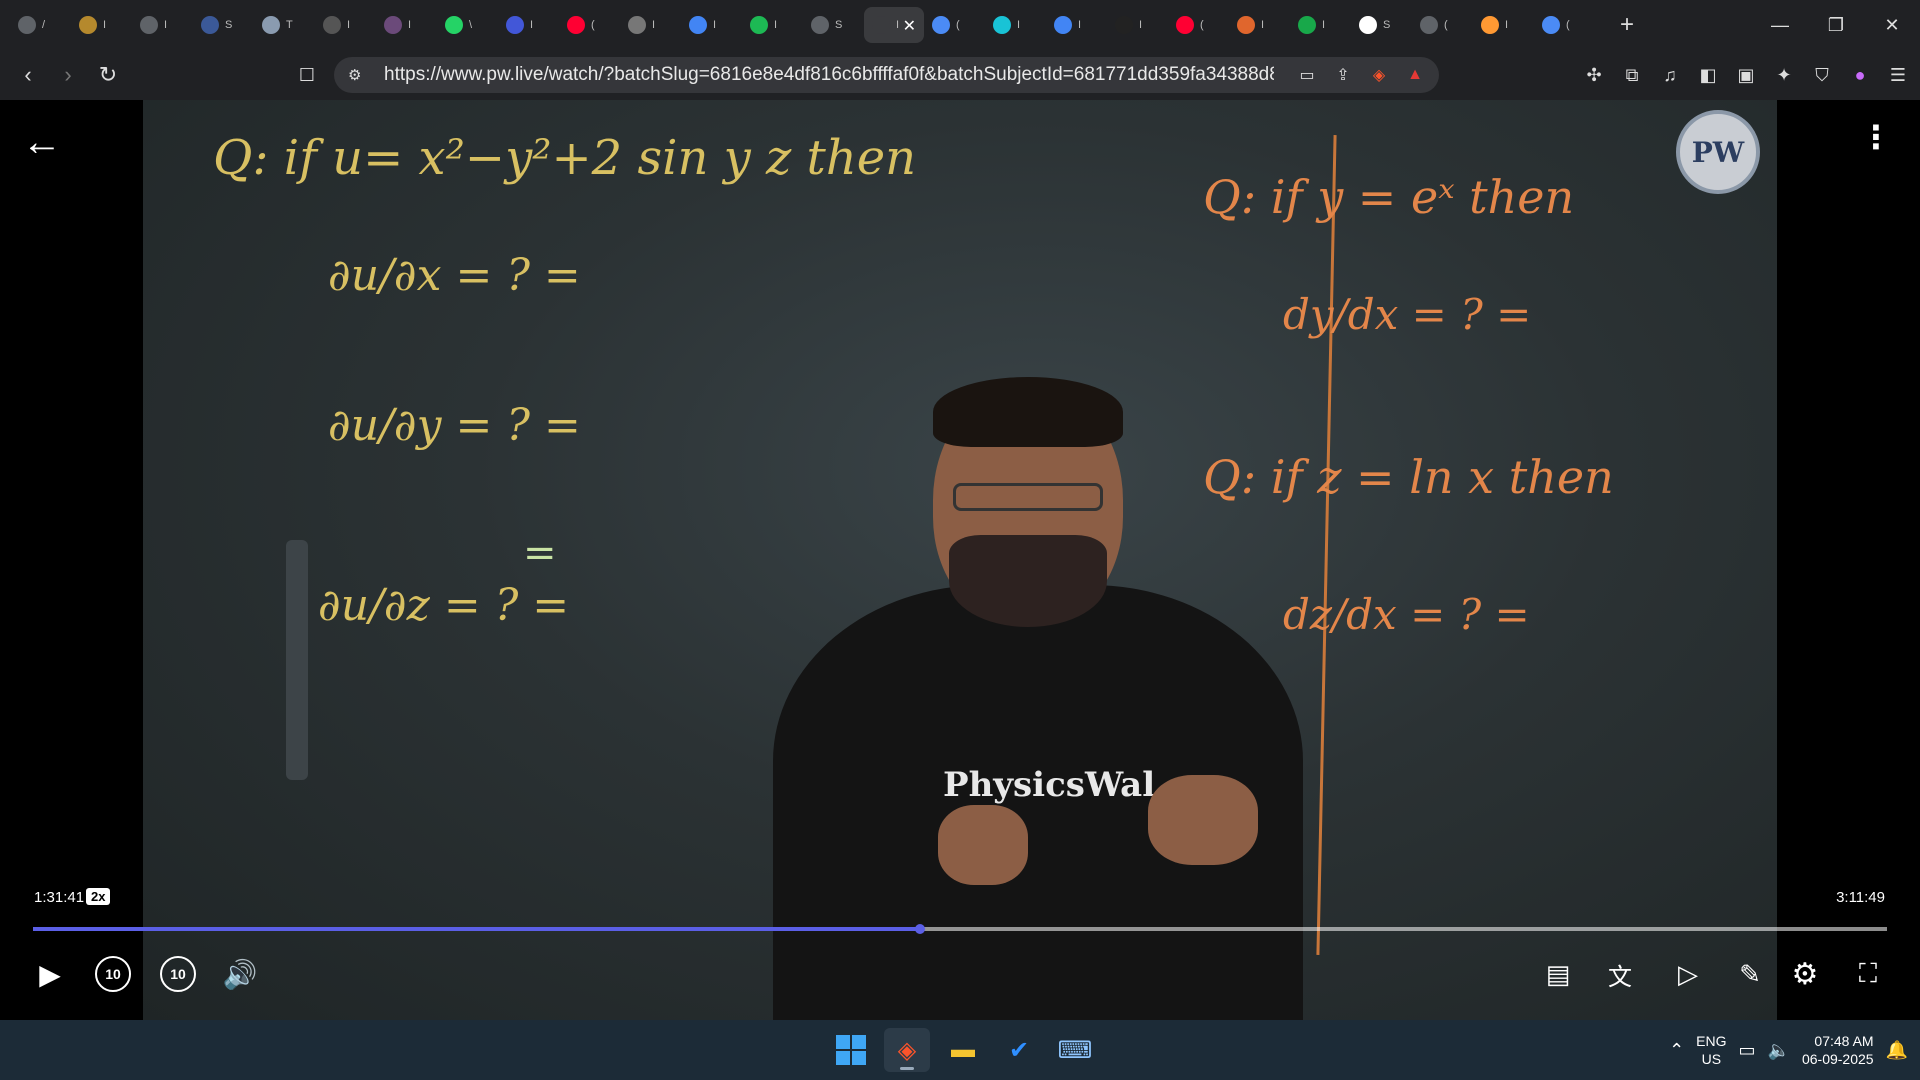 The height and width of the screenshot is (1080, 1920). Describe the element at coordinates (98, 896) in the screenshot. I see `playback-speed-badge: 2x` at that location.